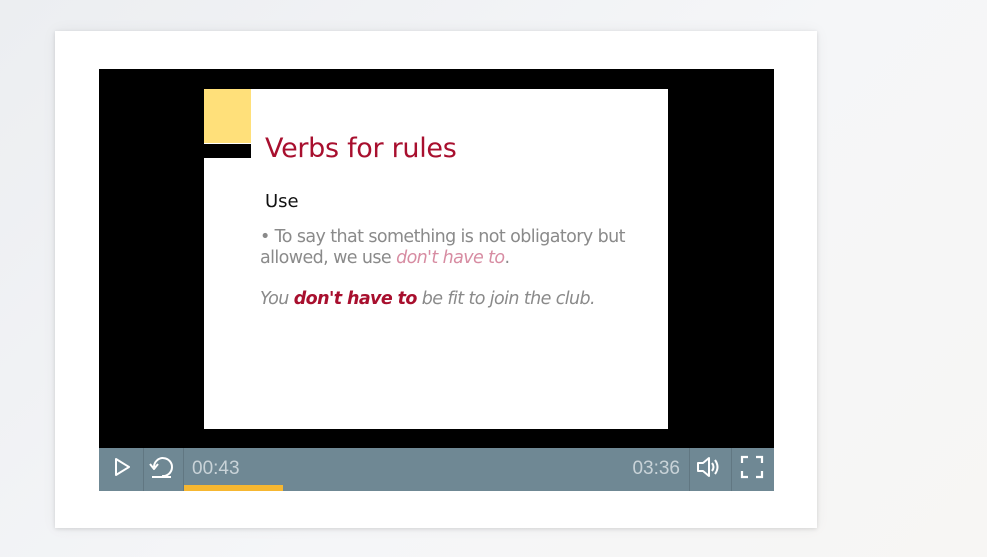 Image resolution: width=987 pixels, height=557 pixels. Describe the element at coordinates (234, 488) in the screenshot. I see `progress-fill` at that location.